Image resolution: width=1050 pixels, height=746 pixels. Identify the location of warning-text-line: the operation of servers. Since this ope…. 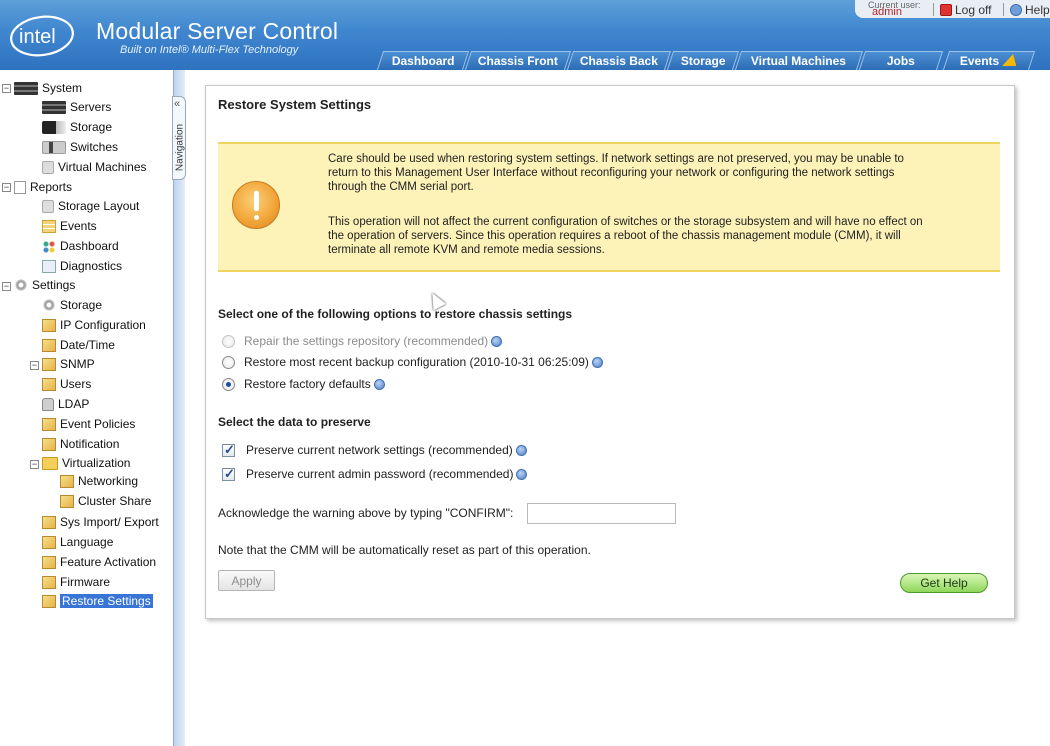
(614, 236).